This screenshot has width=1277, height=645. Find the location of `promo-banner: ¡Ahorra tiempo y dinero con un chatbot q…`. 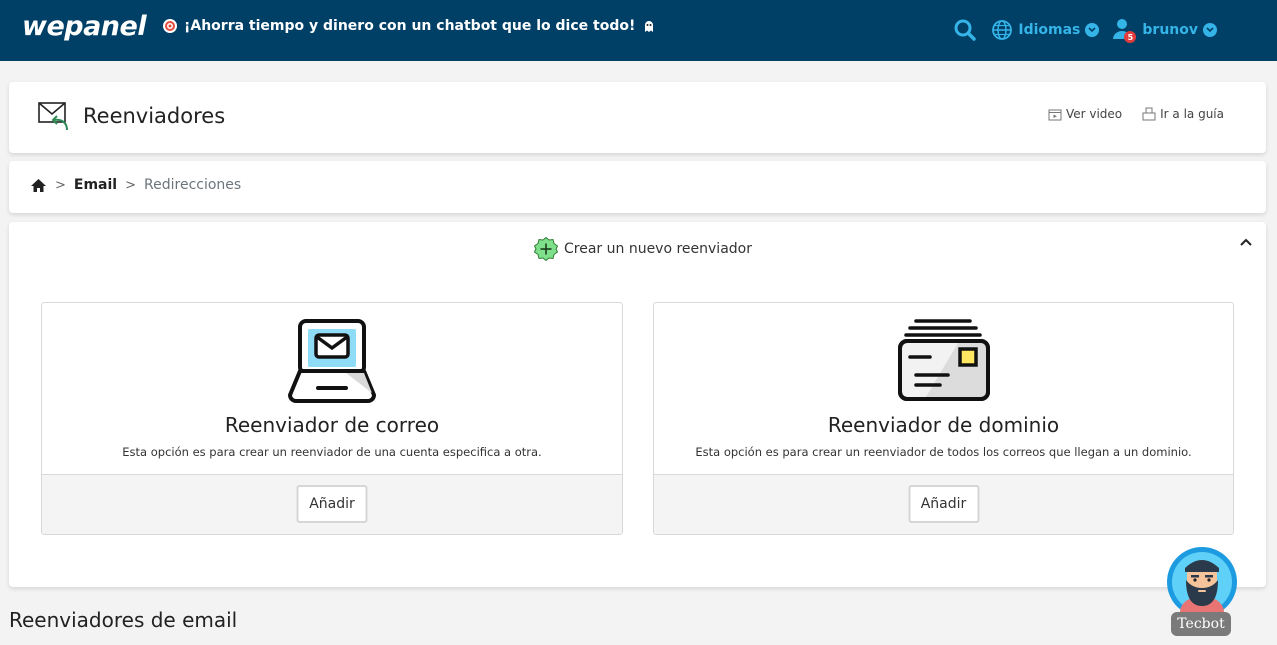

promo-banner: ¡Ahorra tiempo y dinero con un chatbot q… is located at coordinates (409, 26).